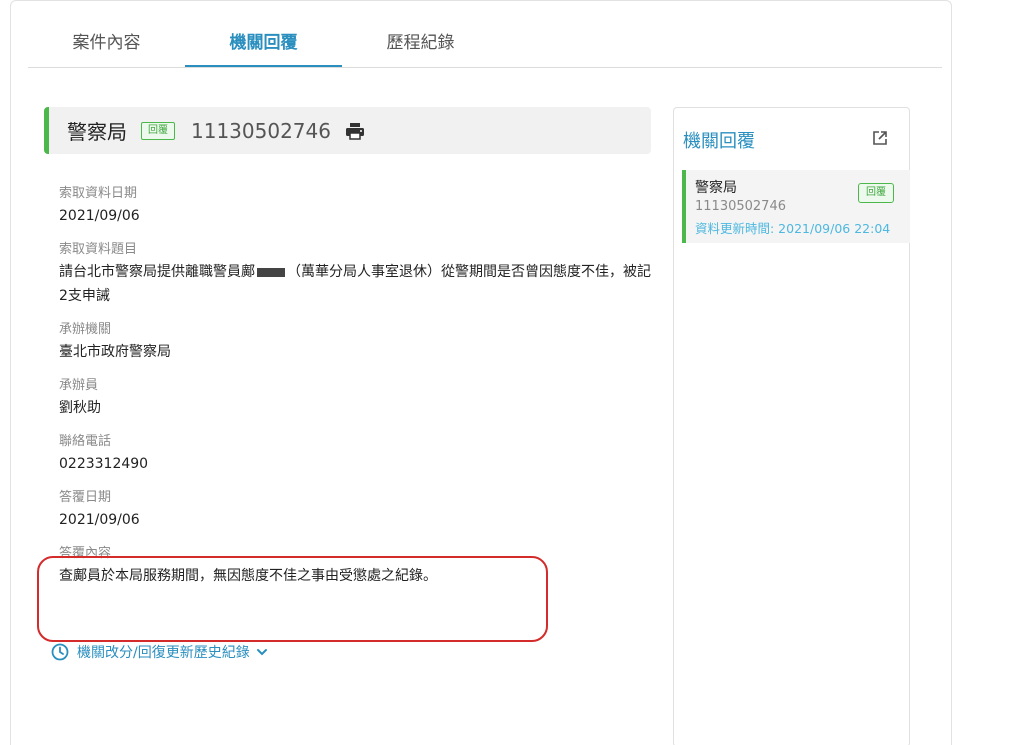  What do you see at coordinates (261, 130) in the screenshot?
I see `case-number: 11130502746` at bounding box center [261, 130].